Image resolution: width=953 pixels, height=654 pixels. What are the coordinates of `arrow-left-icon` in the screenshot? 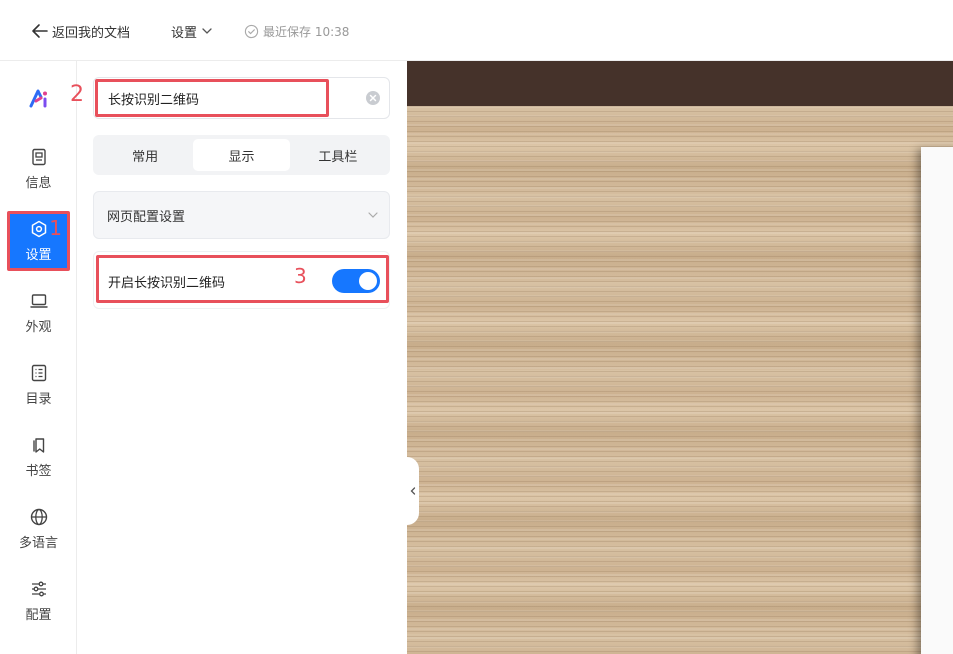 It's located at (40, 31).